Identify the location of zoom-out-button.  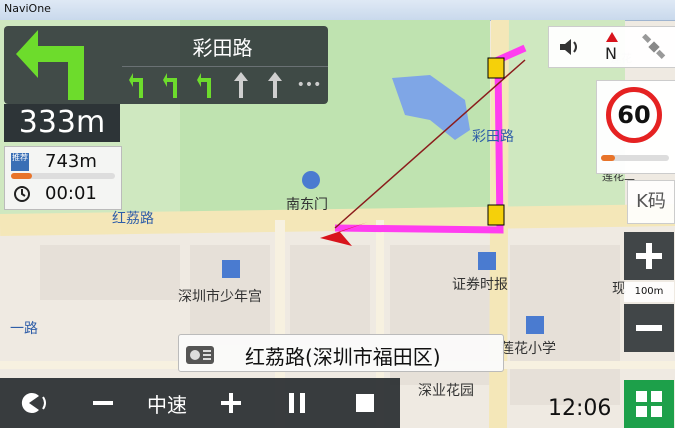
(649, 328).